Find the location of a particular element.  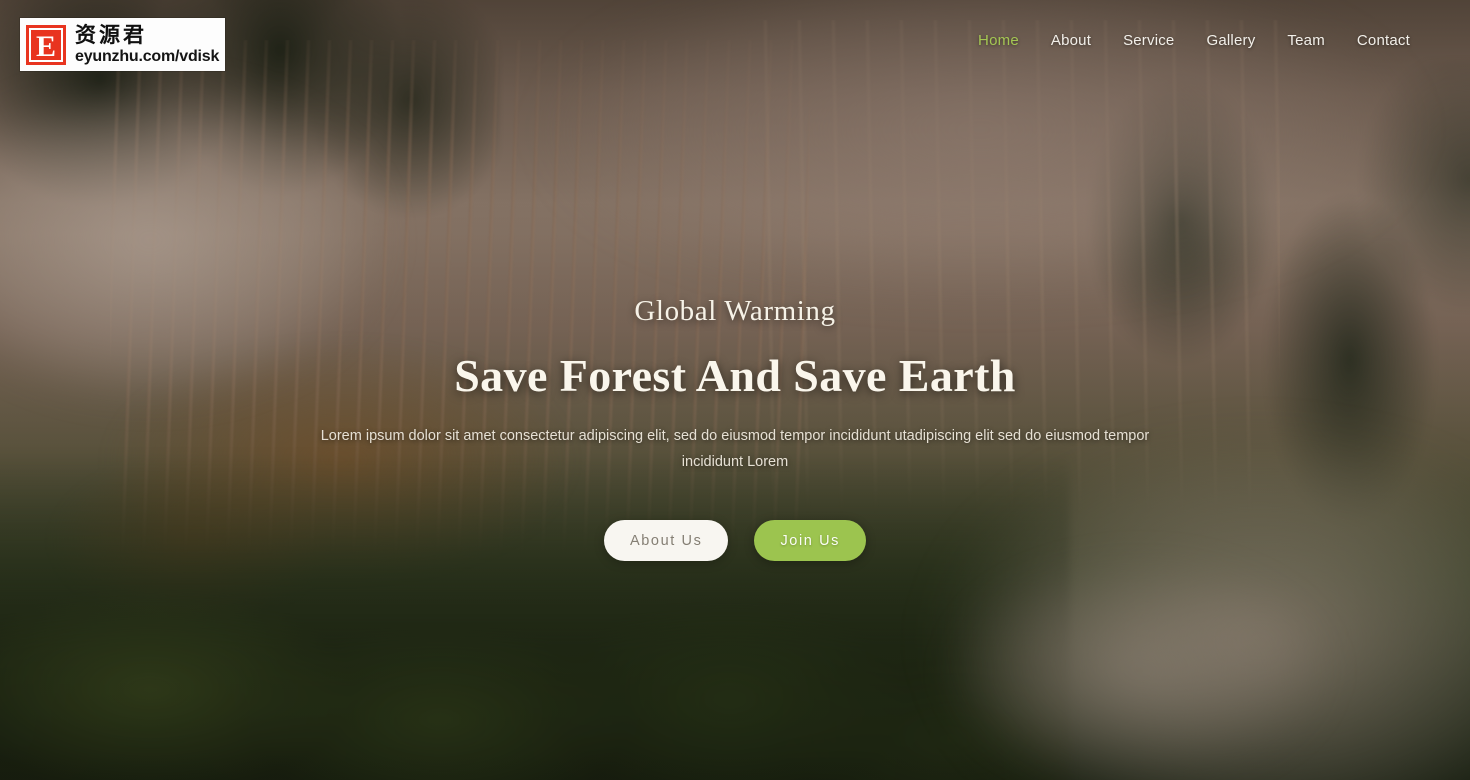

brand-logo: E 资源君 eyunzhu.com/vdisk is located at coordinates (123, 44).